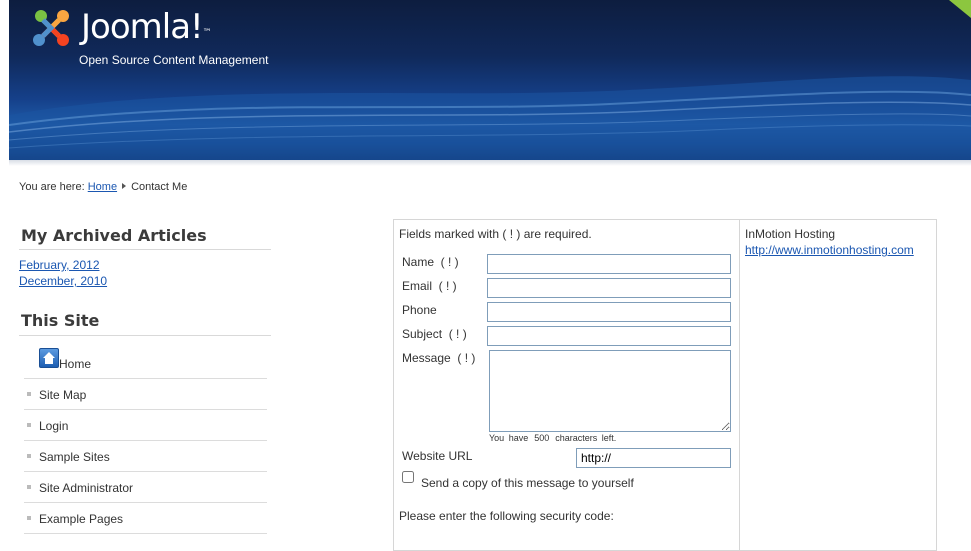 This screenshot has width=971, height=551. Describe the element at coordinates (790, 234) in the screenshot. I see `hosting-heading: InMotion Hosting` at that location.